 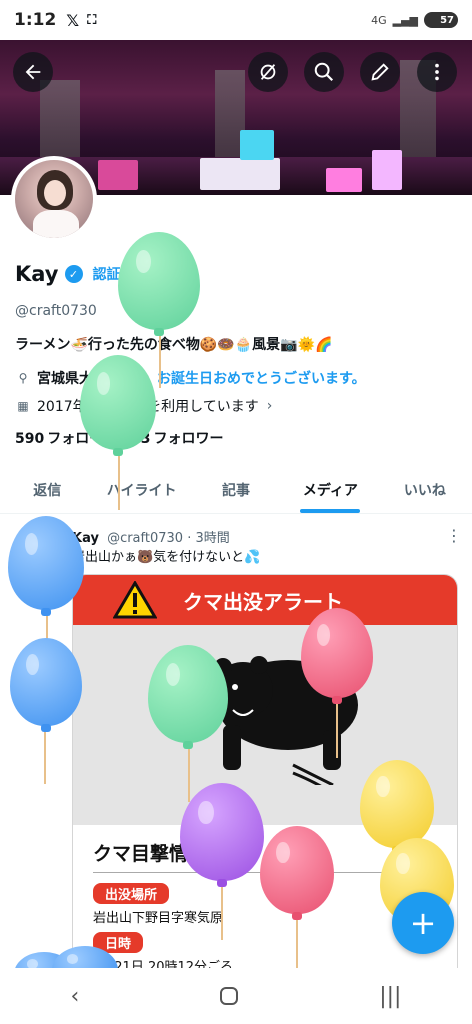 What do you see at coordinates (81, 20) in the screenshot?
I see `status-notification-icons: 𝕏 ⛶` at bounding box center [81, 20].